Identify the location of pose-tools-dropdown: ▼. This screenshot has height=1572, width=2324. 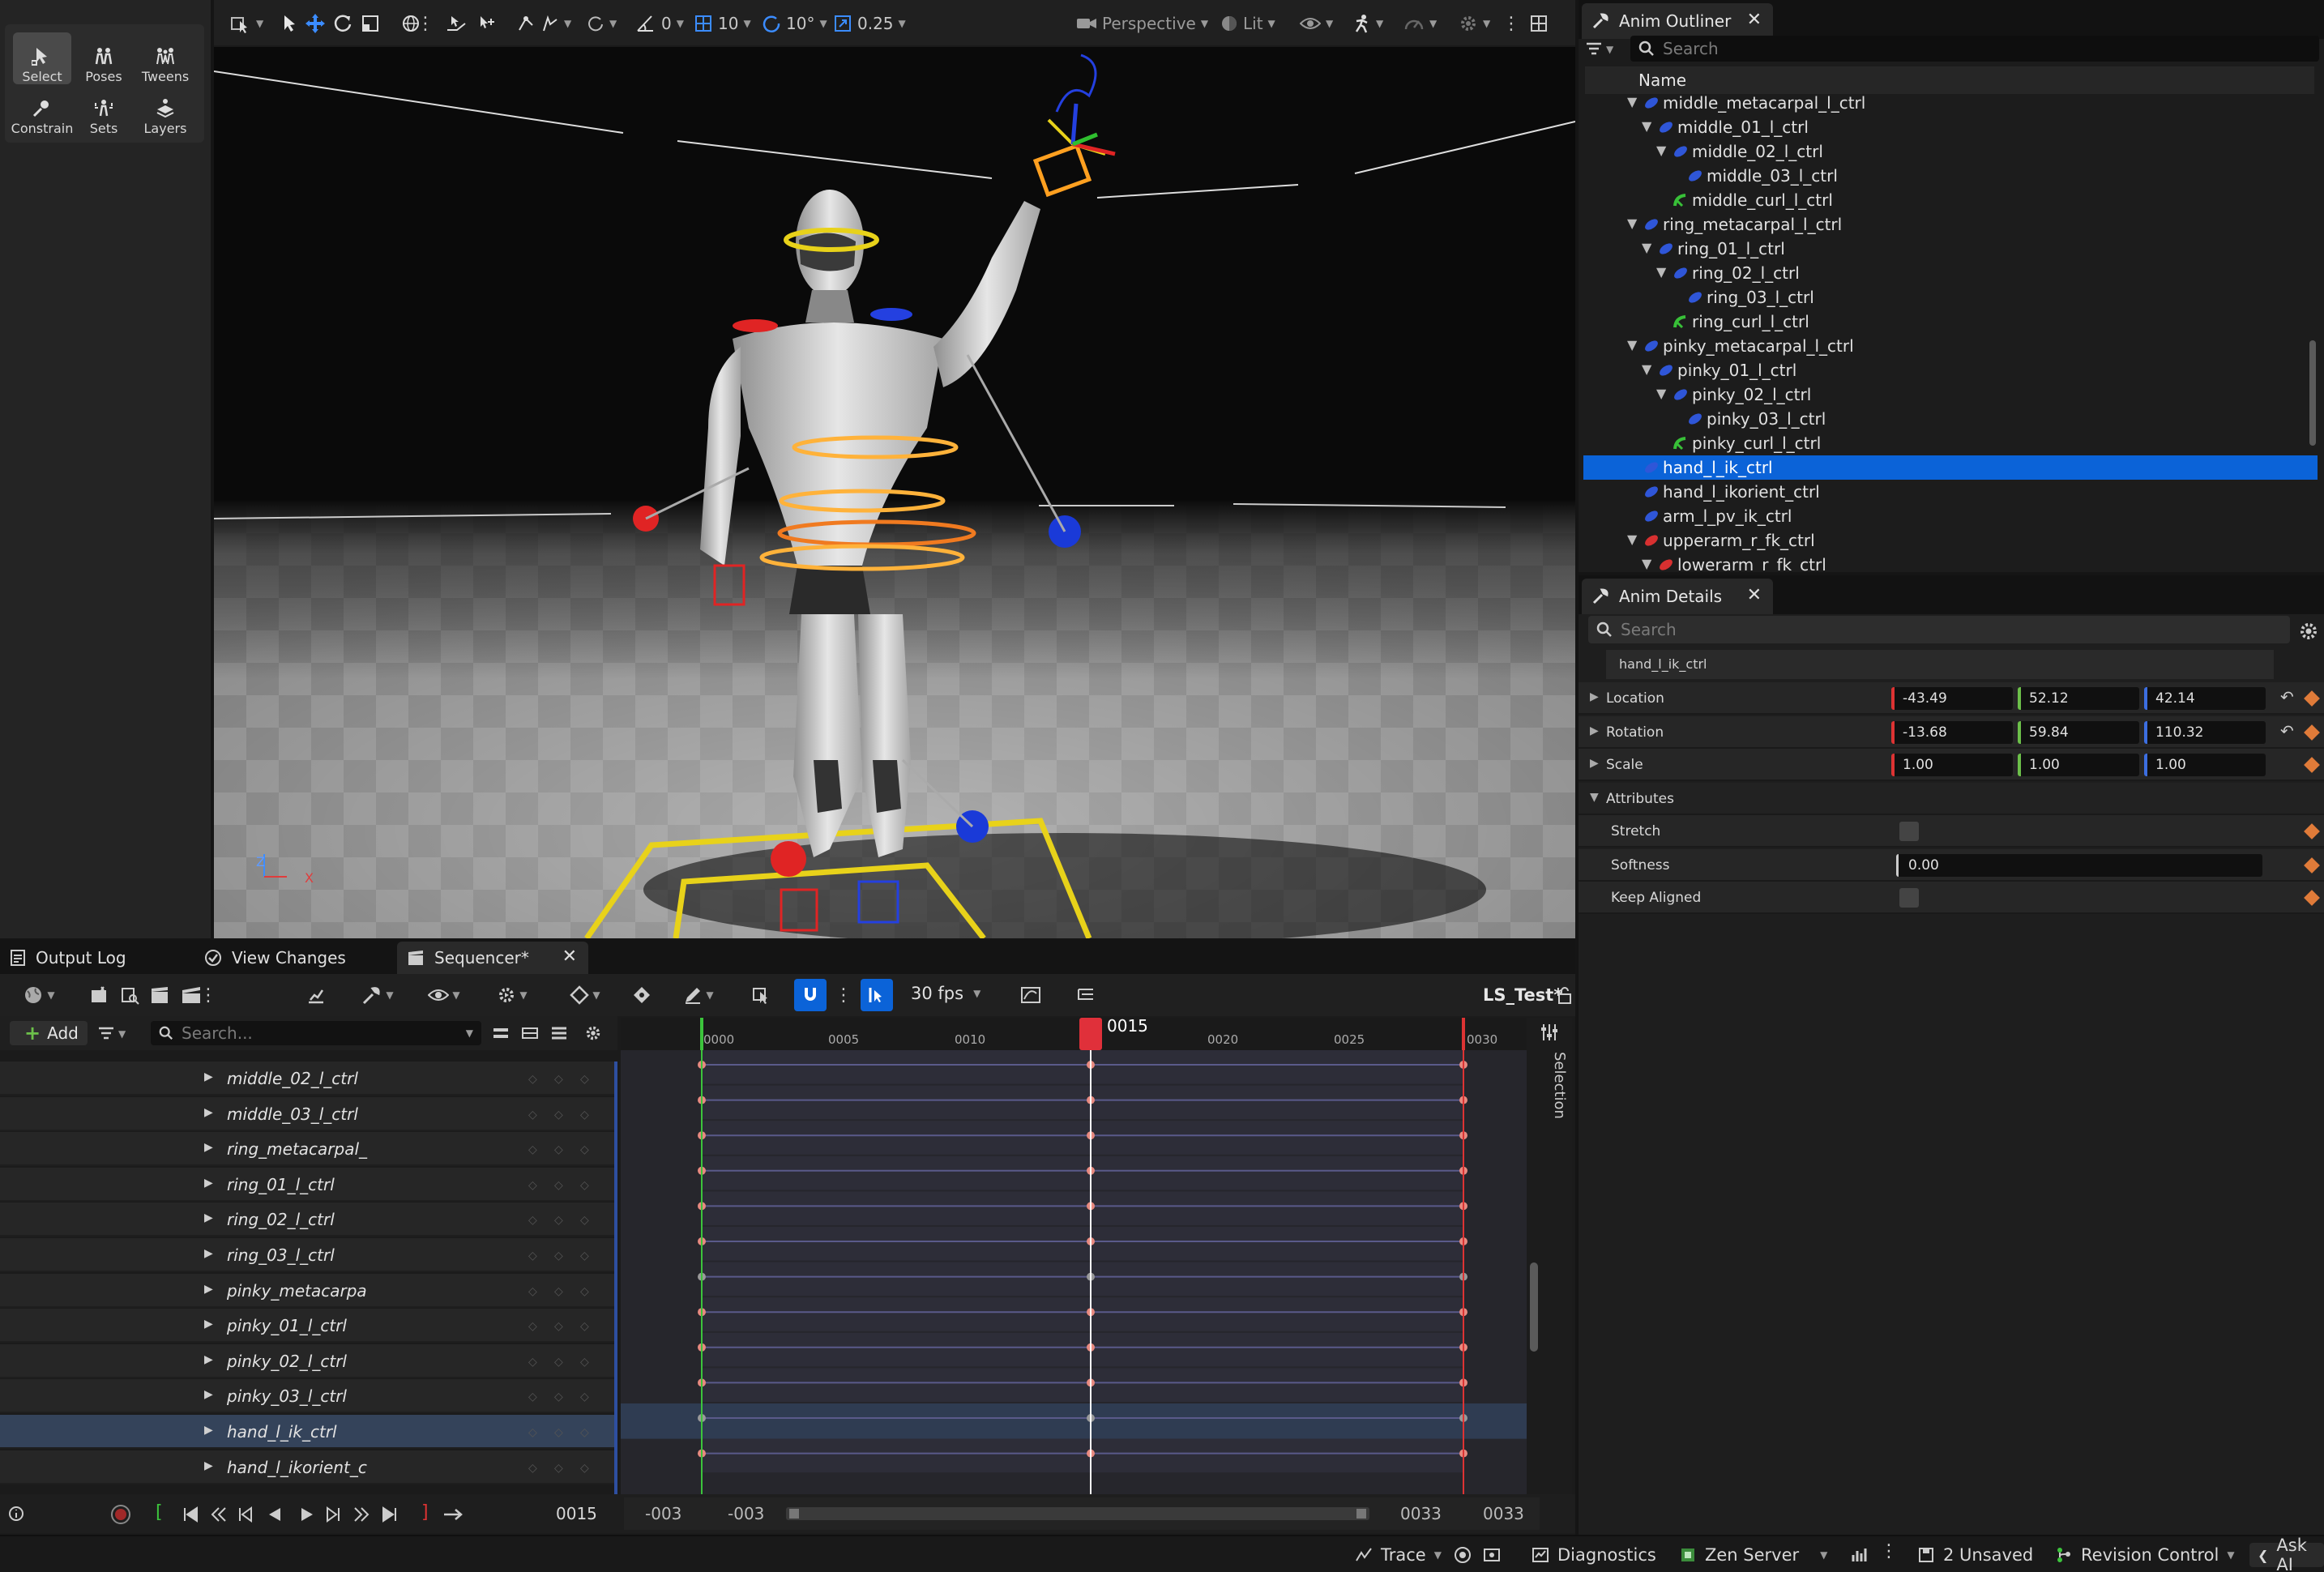
(1367, 23).